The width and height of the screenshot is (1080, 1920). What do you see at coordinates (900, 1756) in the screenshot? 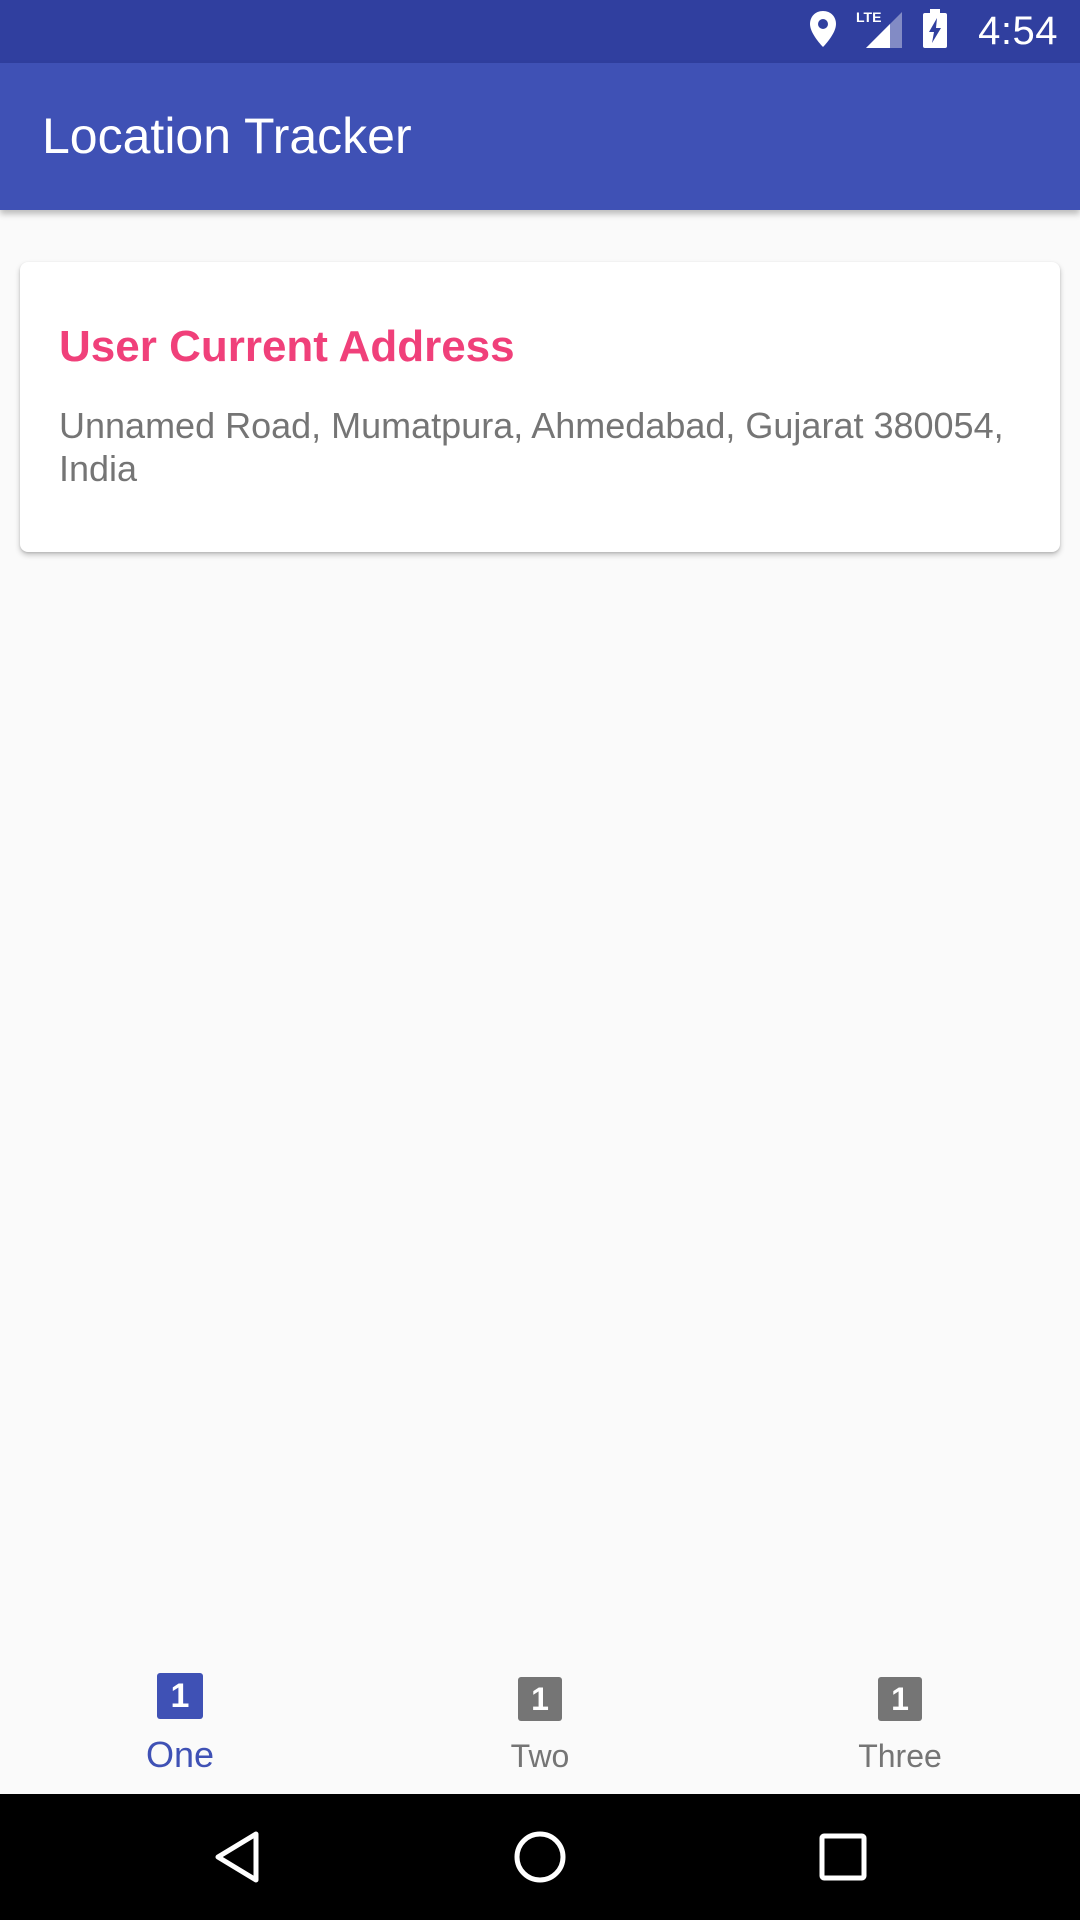
I see `nav-three-label: Three` at bounding box center [900, 1756].